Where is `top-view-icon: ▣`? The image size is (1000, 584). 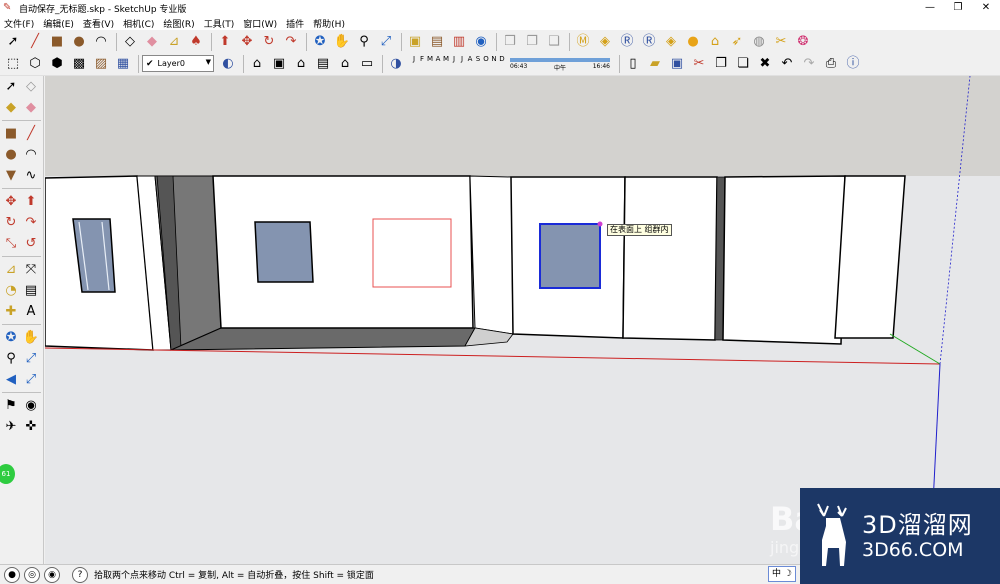
top-view-icon: ▣ is located at coordinates (279, 64).